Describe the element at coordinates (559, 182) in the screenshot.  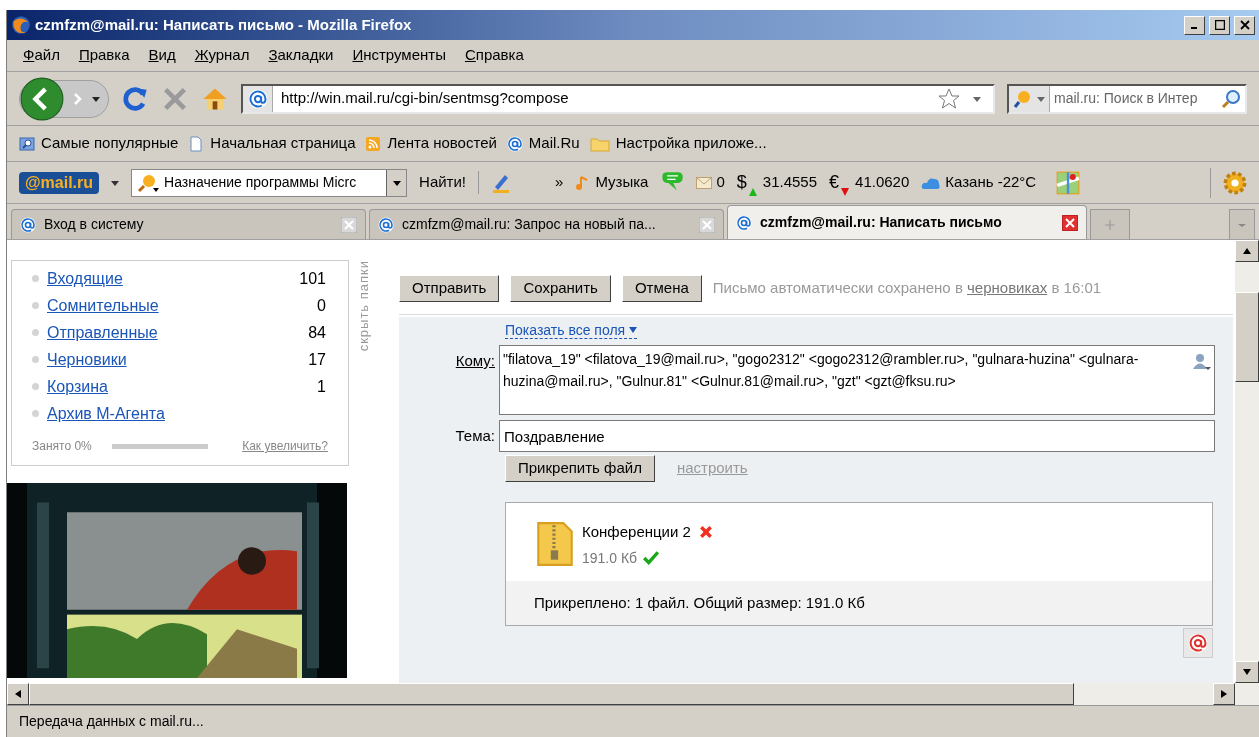
I see `more-button: »` at that location.